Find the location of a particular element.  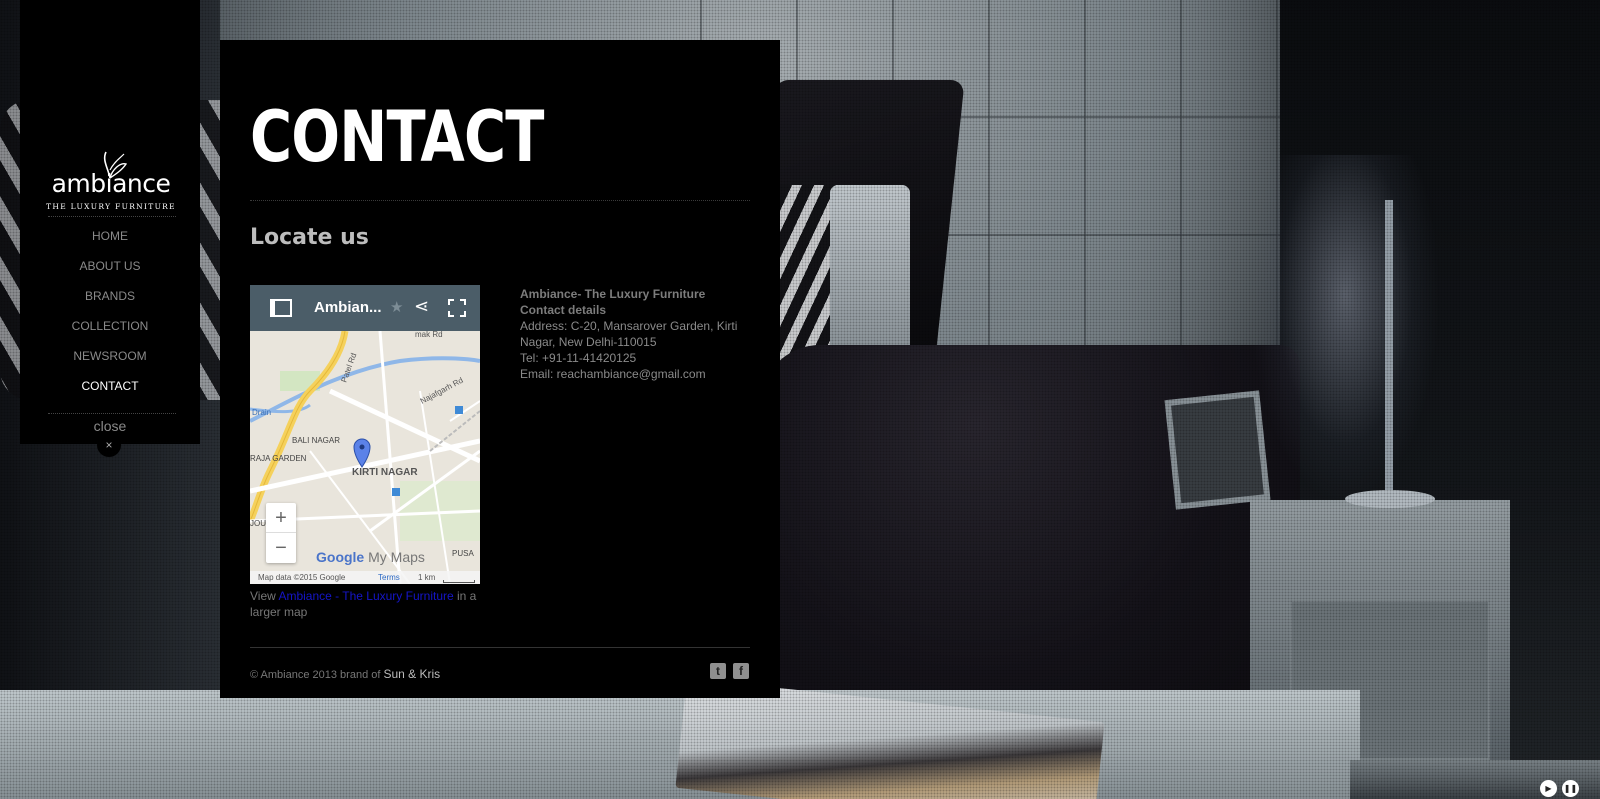

map-scale-label: 1 km is located at coordinates (427, 577).